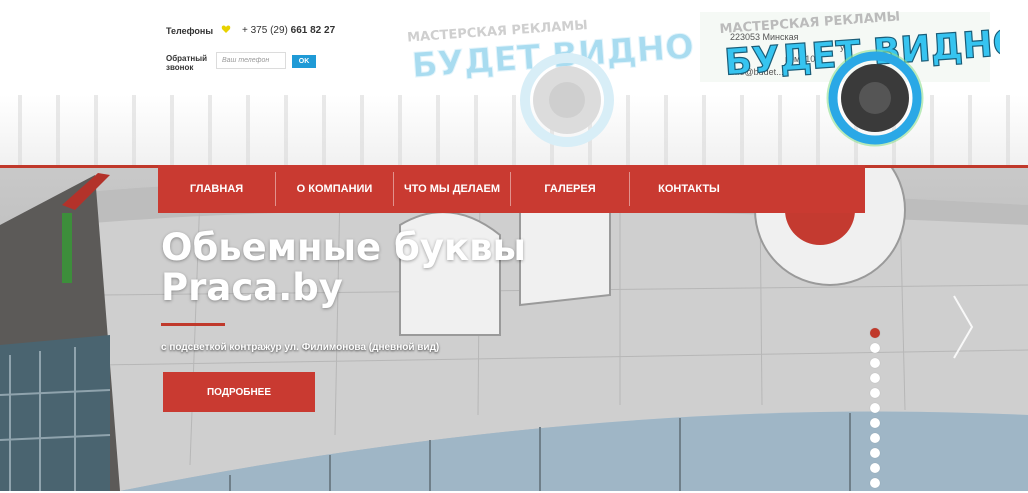 Image resolution: width=1028 pixels, height=493 pixels. Describe the element at coordinates (251, 60) in the screenshot. I see `callback-phone-input` at that location.